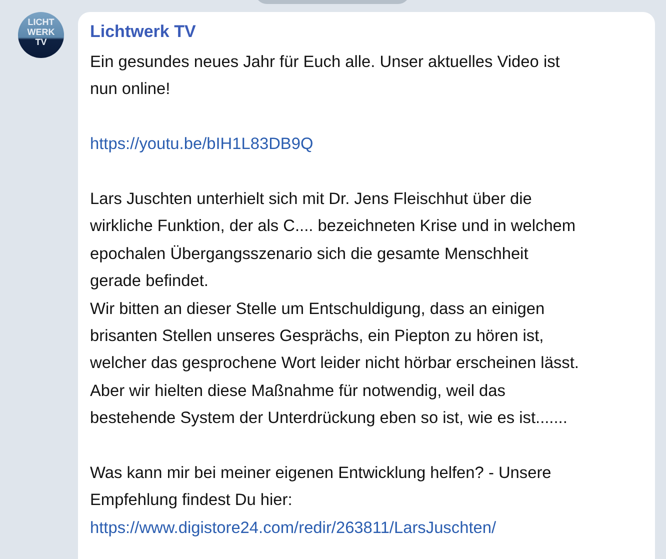 The image size is (666, 559). Describe the element at coordinates (321, 501) in the screenshot. I see `message-paragraph: Was kann mir bei meiner eigenen Entwicklung helfen? - Unsere Empfehlung findest Du hier: https://www.digistore24.com/redir/263811/LarsJuschten/` at that location.